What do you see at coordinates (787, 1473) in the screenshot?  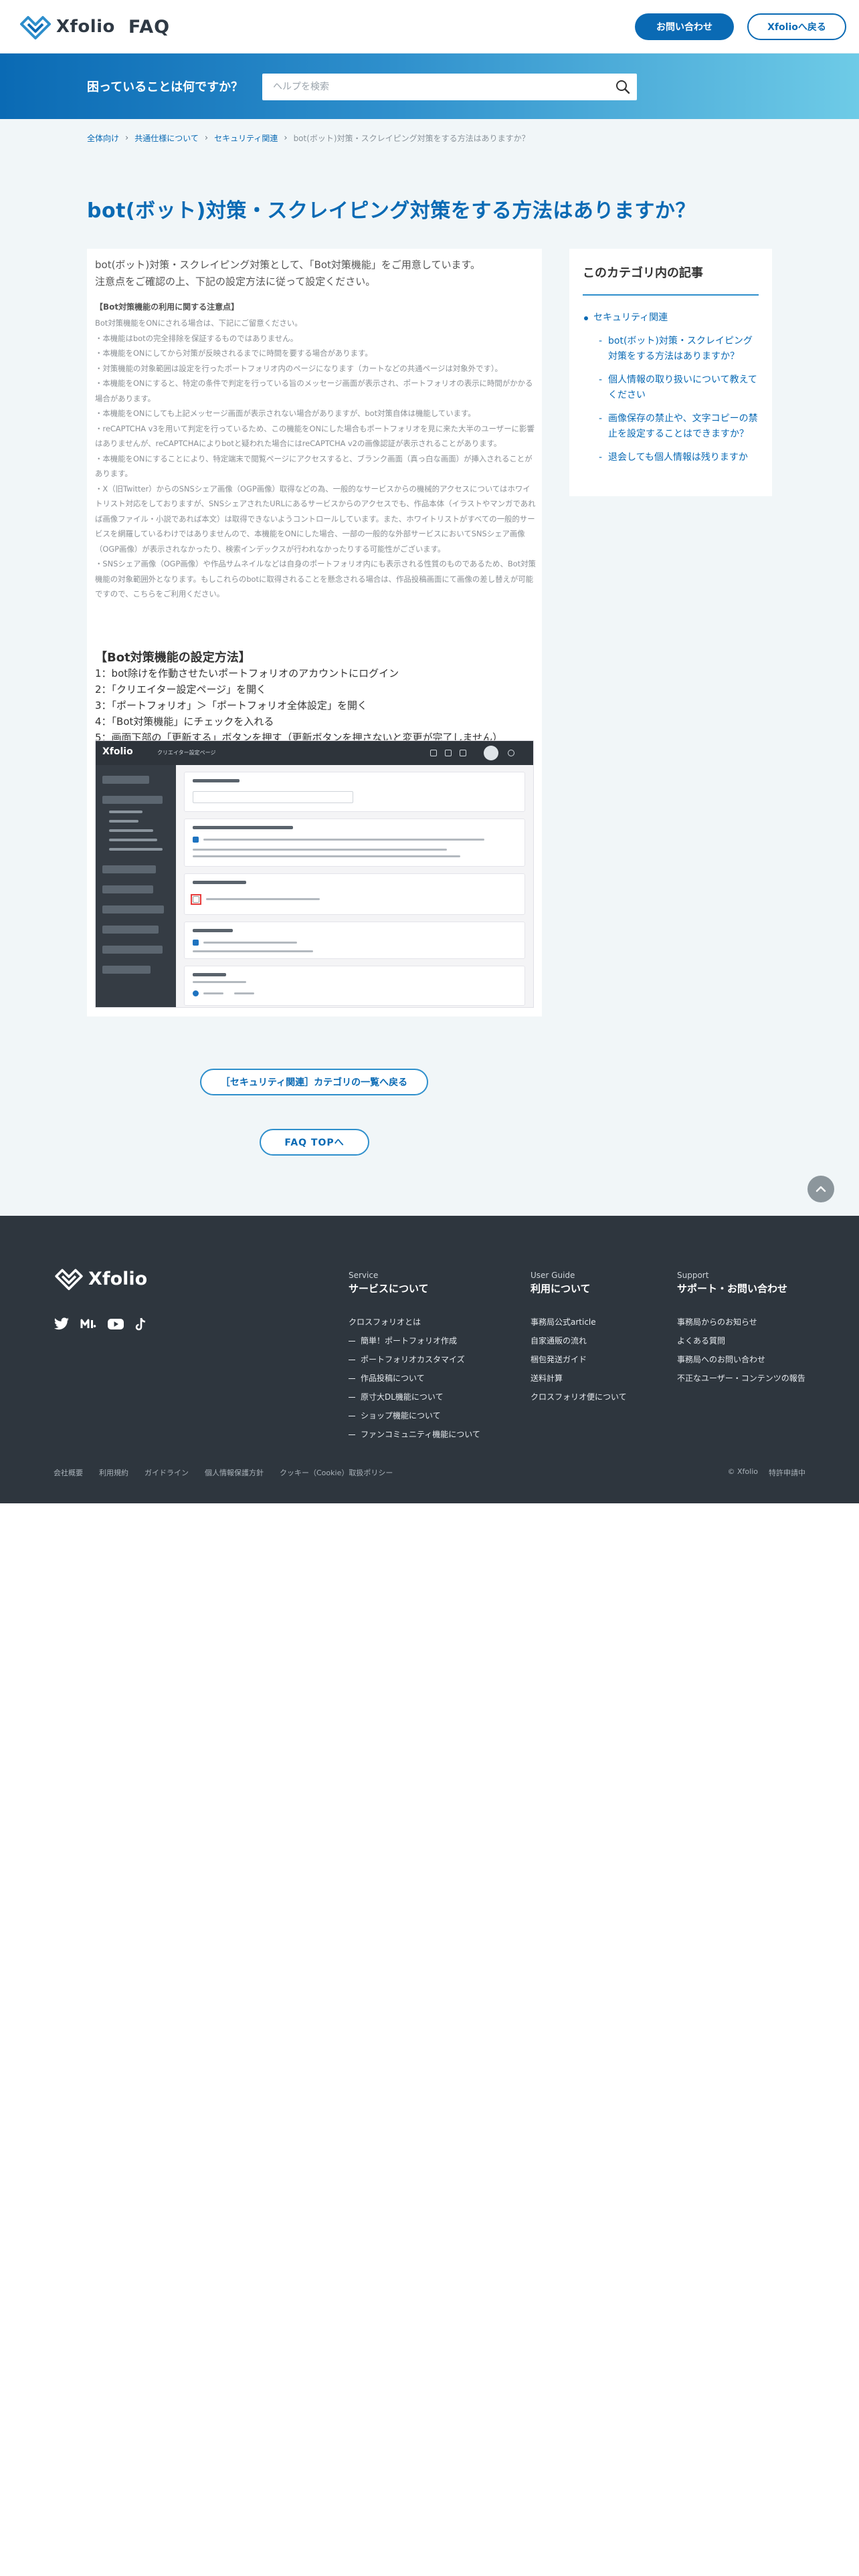 I see `patent-text: 特許申請中` at bounding box center [787, 1473].